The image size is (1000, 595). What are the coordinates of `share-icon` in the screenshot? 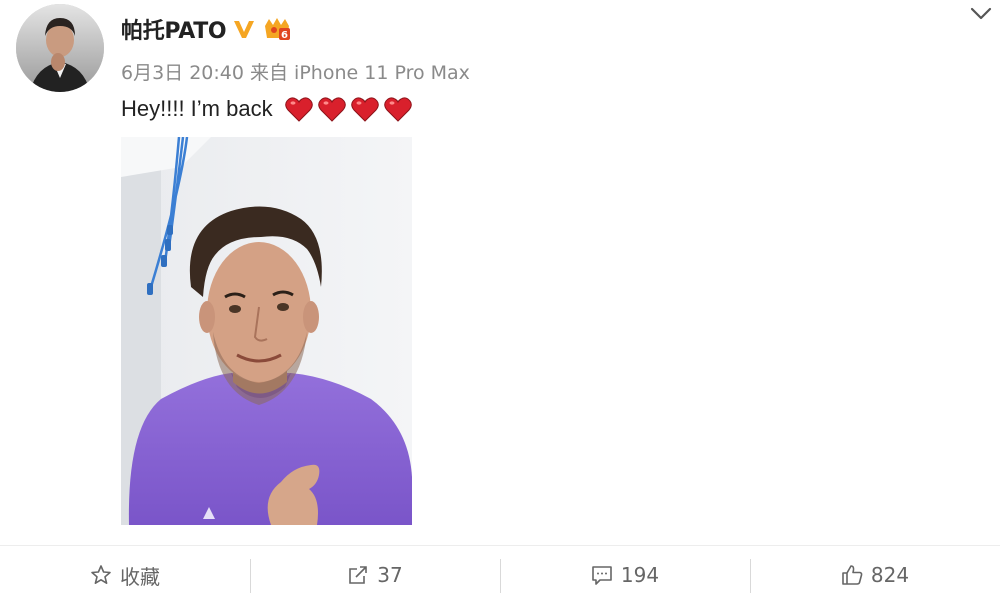 It's located at (358, 575).